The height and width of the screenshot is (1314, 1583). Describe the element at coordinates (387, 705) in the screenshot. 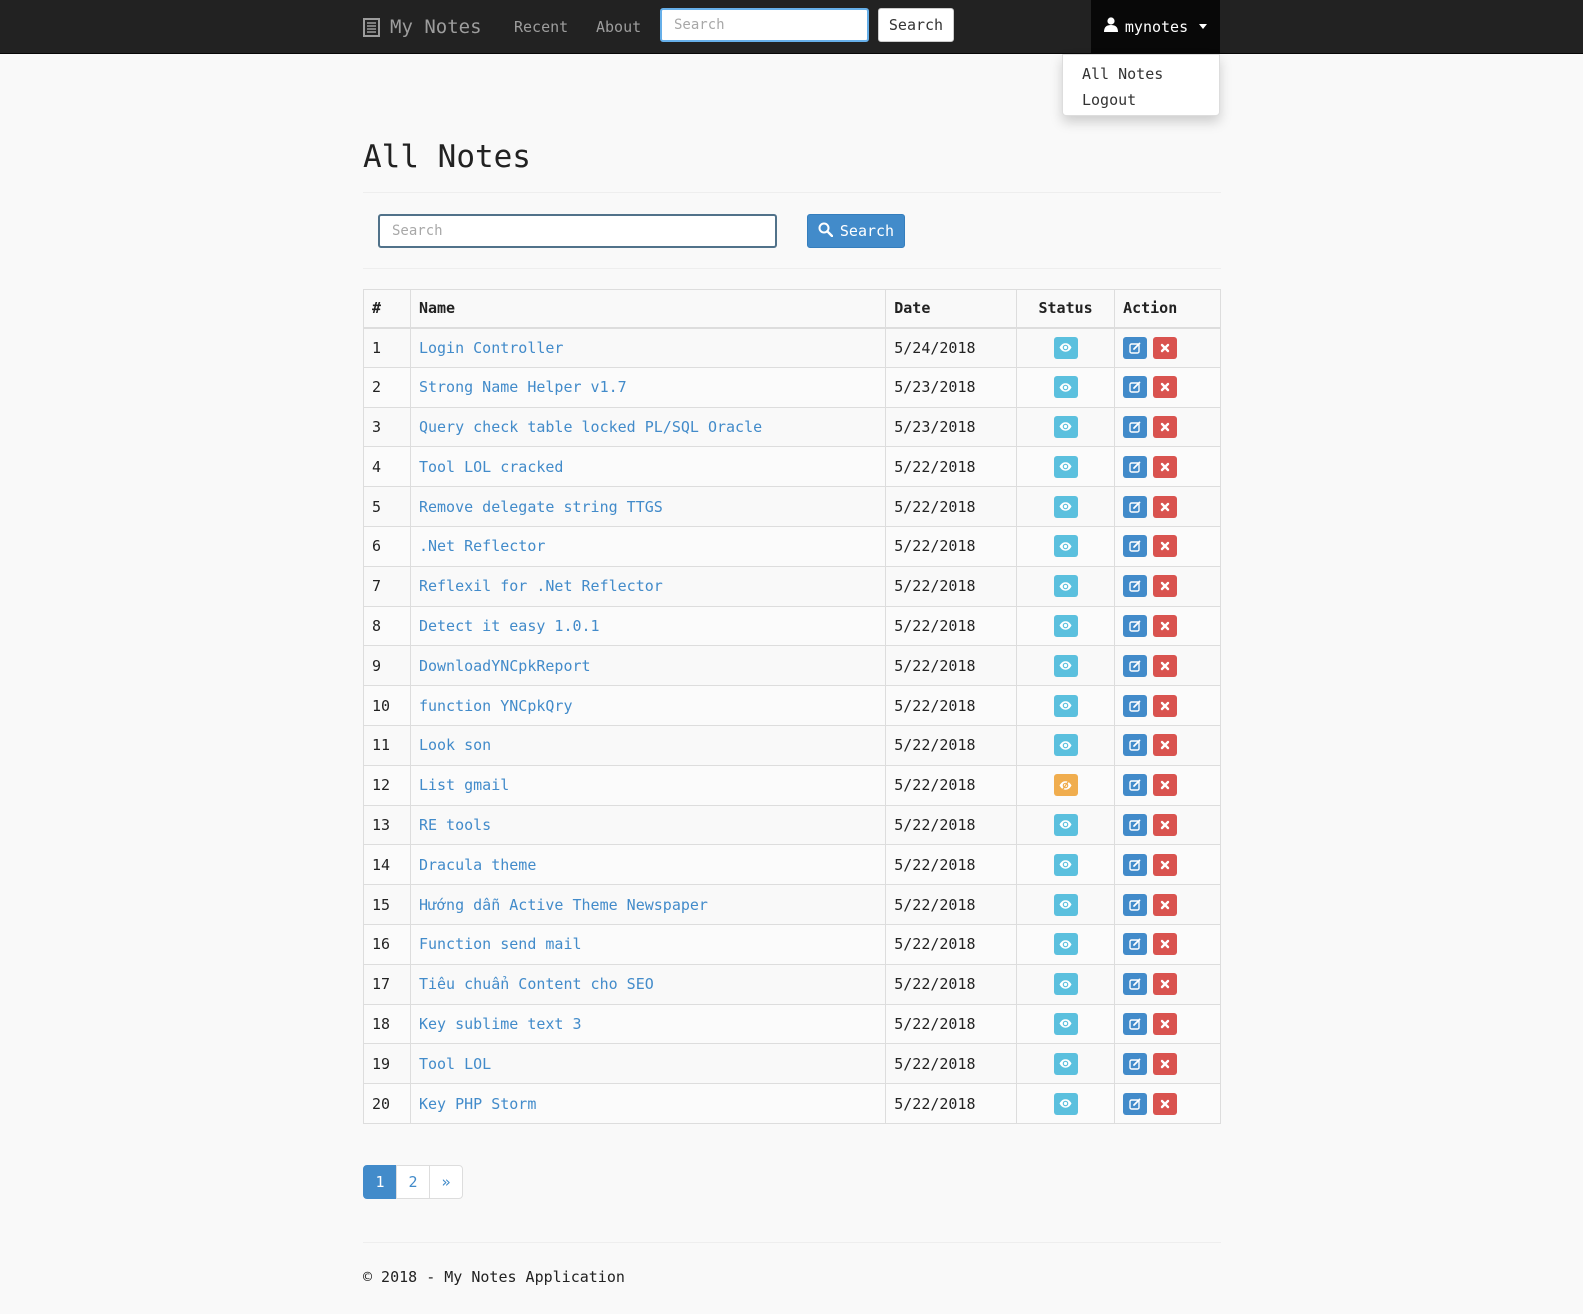

I see `row-number: 10` at that location.